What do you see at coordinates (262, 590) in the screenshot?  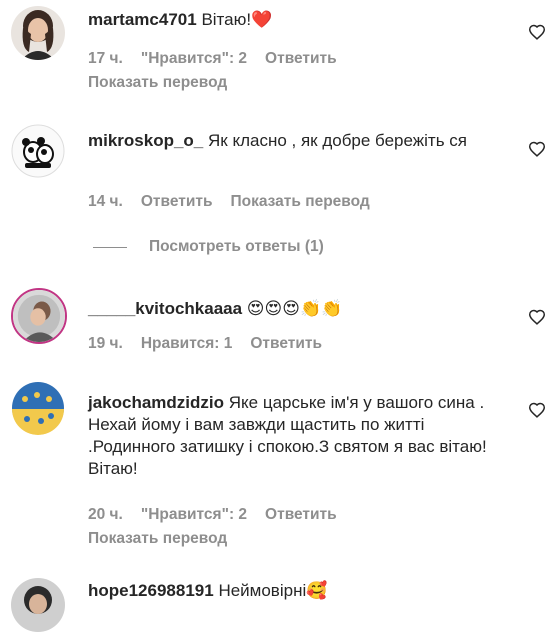 I see `comment-text: Неймовірні` at bounding box center [262, 590].